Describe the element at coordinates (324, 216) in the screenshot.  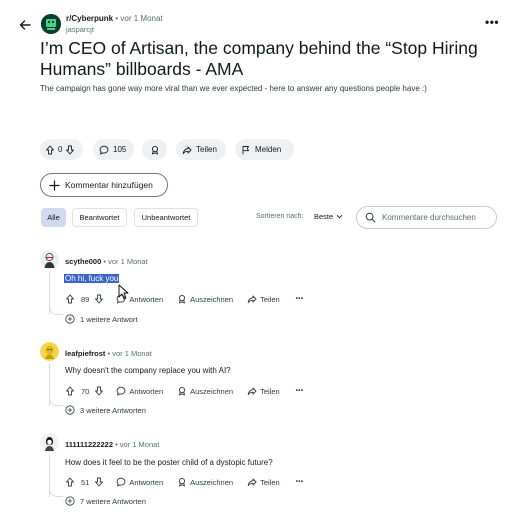
I see `sort-value: Beste` at that location.